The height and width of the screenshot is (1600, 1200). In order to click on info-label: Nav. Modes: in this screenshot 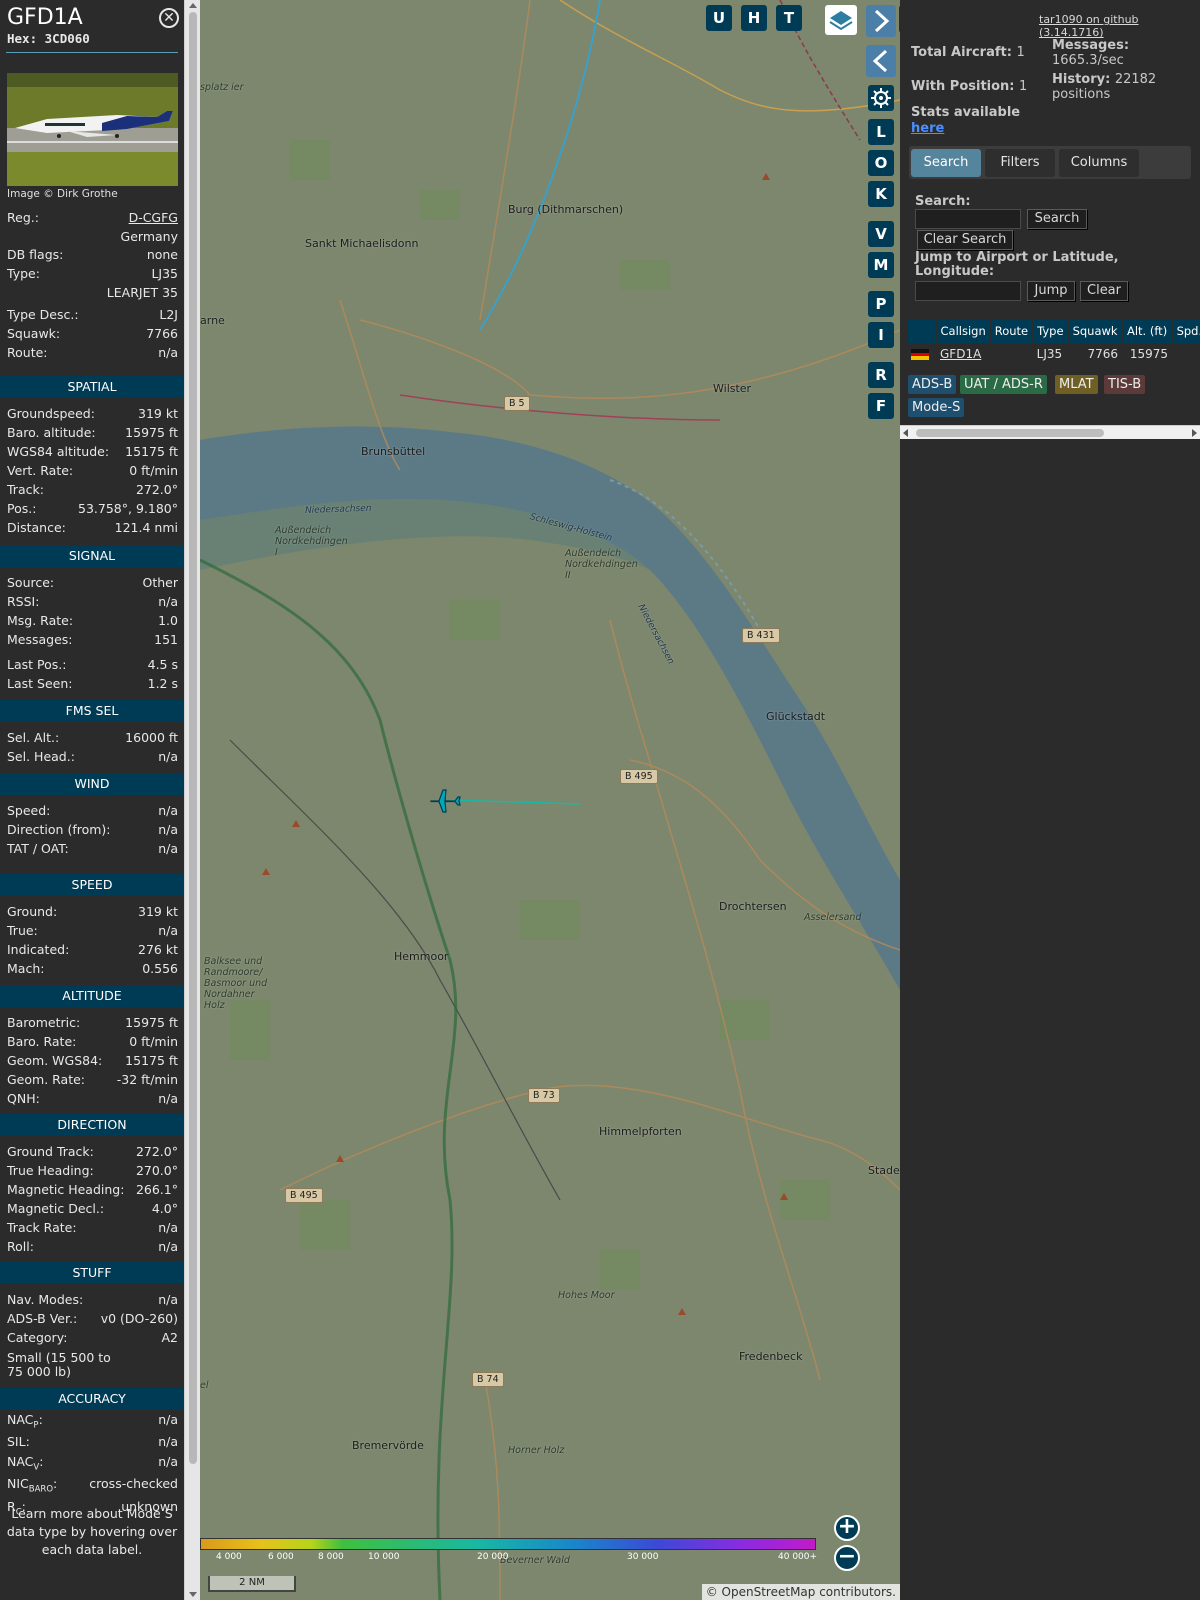, I will do `click(45, 1299)`.